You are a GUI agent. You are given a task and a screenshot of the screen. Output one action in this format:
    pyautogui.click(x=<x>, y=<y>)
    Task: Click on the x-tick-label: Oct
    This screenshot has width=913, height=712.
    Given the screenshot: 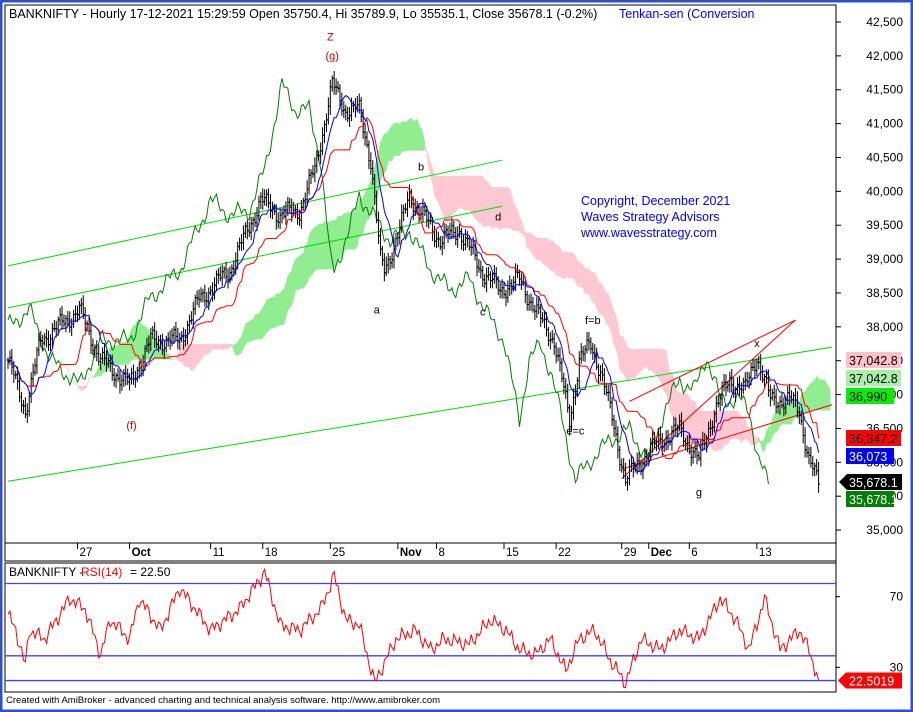 What is the action you would take?
    pyautogui.click(x=141, y=553)
    